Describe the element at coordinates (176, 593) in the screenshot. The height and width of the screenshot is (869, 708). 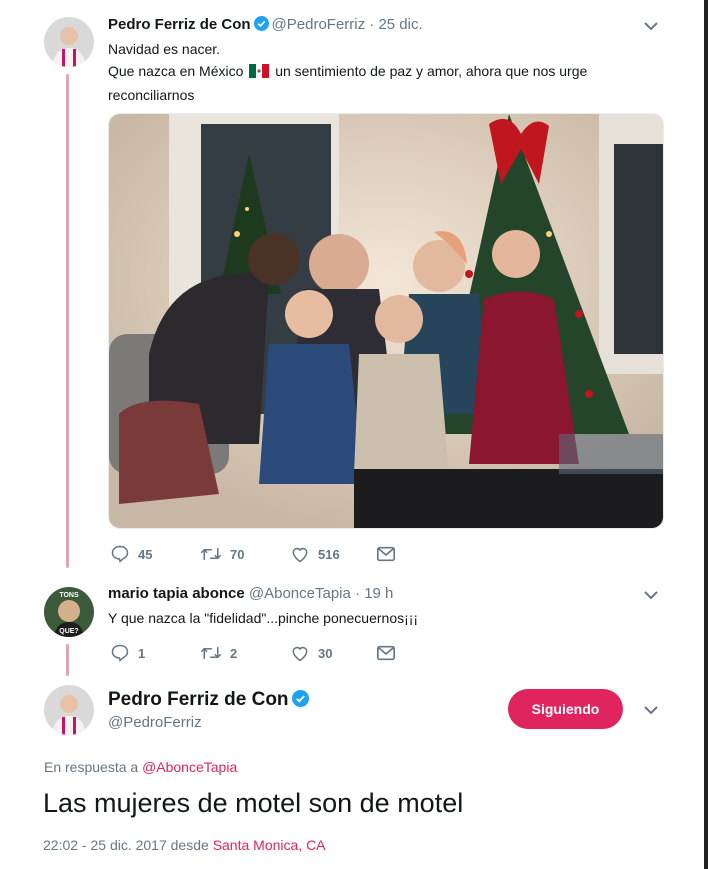
I see `author-name: mario tapia abonce` at that location.